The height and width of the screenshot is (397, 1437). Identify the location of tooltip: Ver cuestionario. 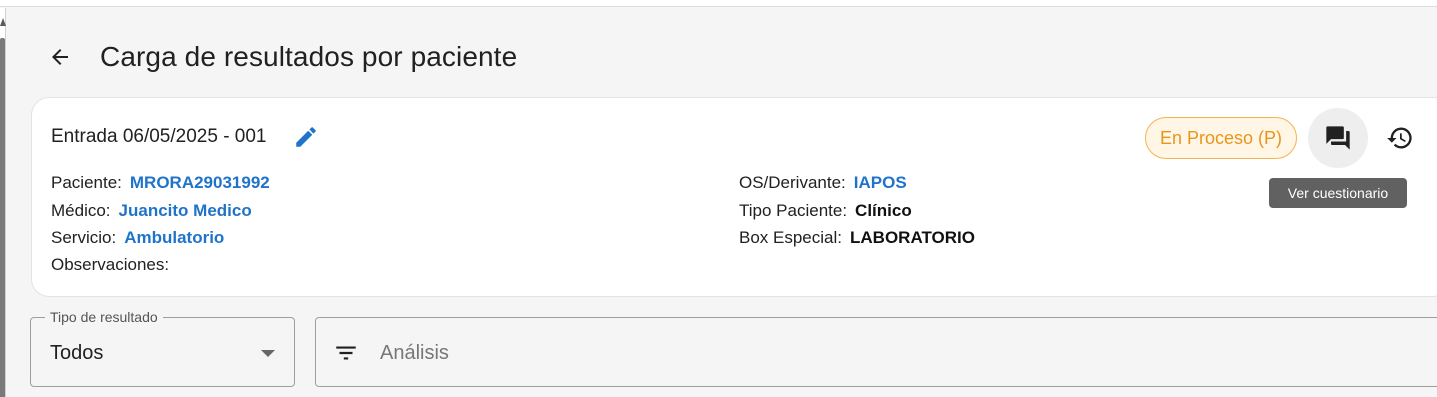
(1338, 193).